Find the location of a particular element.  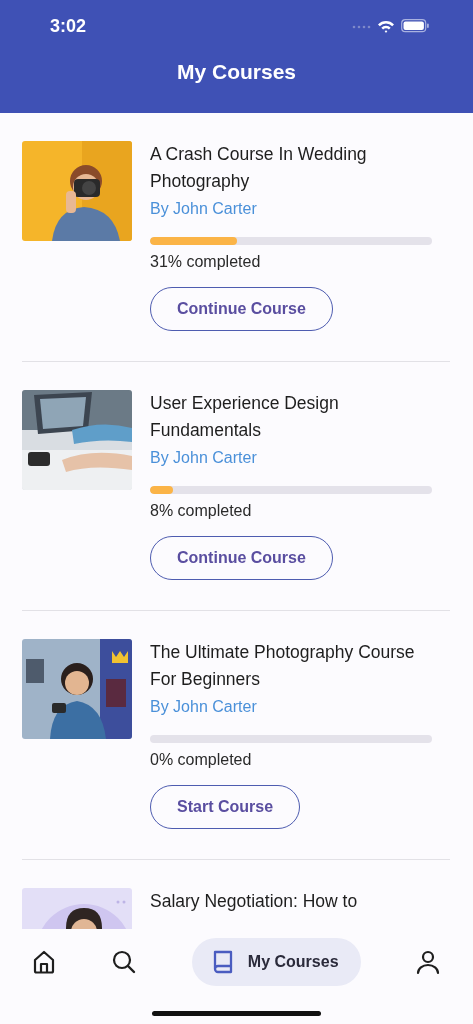

person-icon is located at coordinates (427, 962).